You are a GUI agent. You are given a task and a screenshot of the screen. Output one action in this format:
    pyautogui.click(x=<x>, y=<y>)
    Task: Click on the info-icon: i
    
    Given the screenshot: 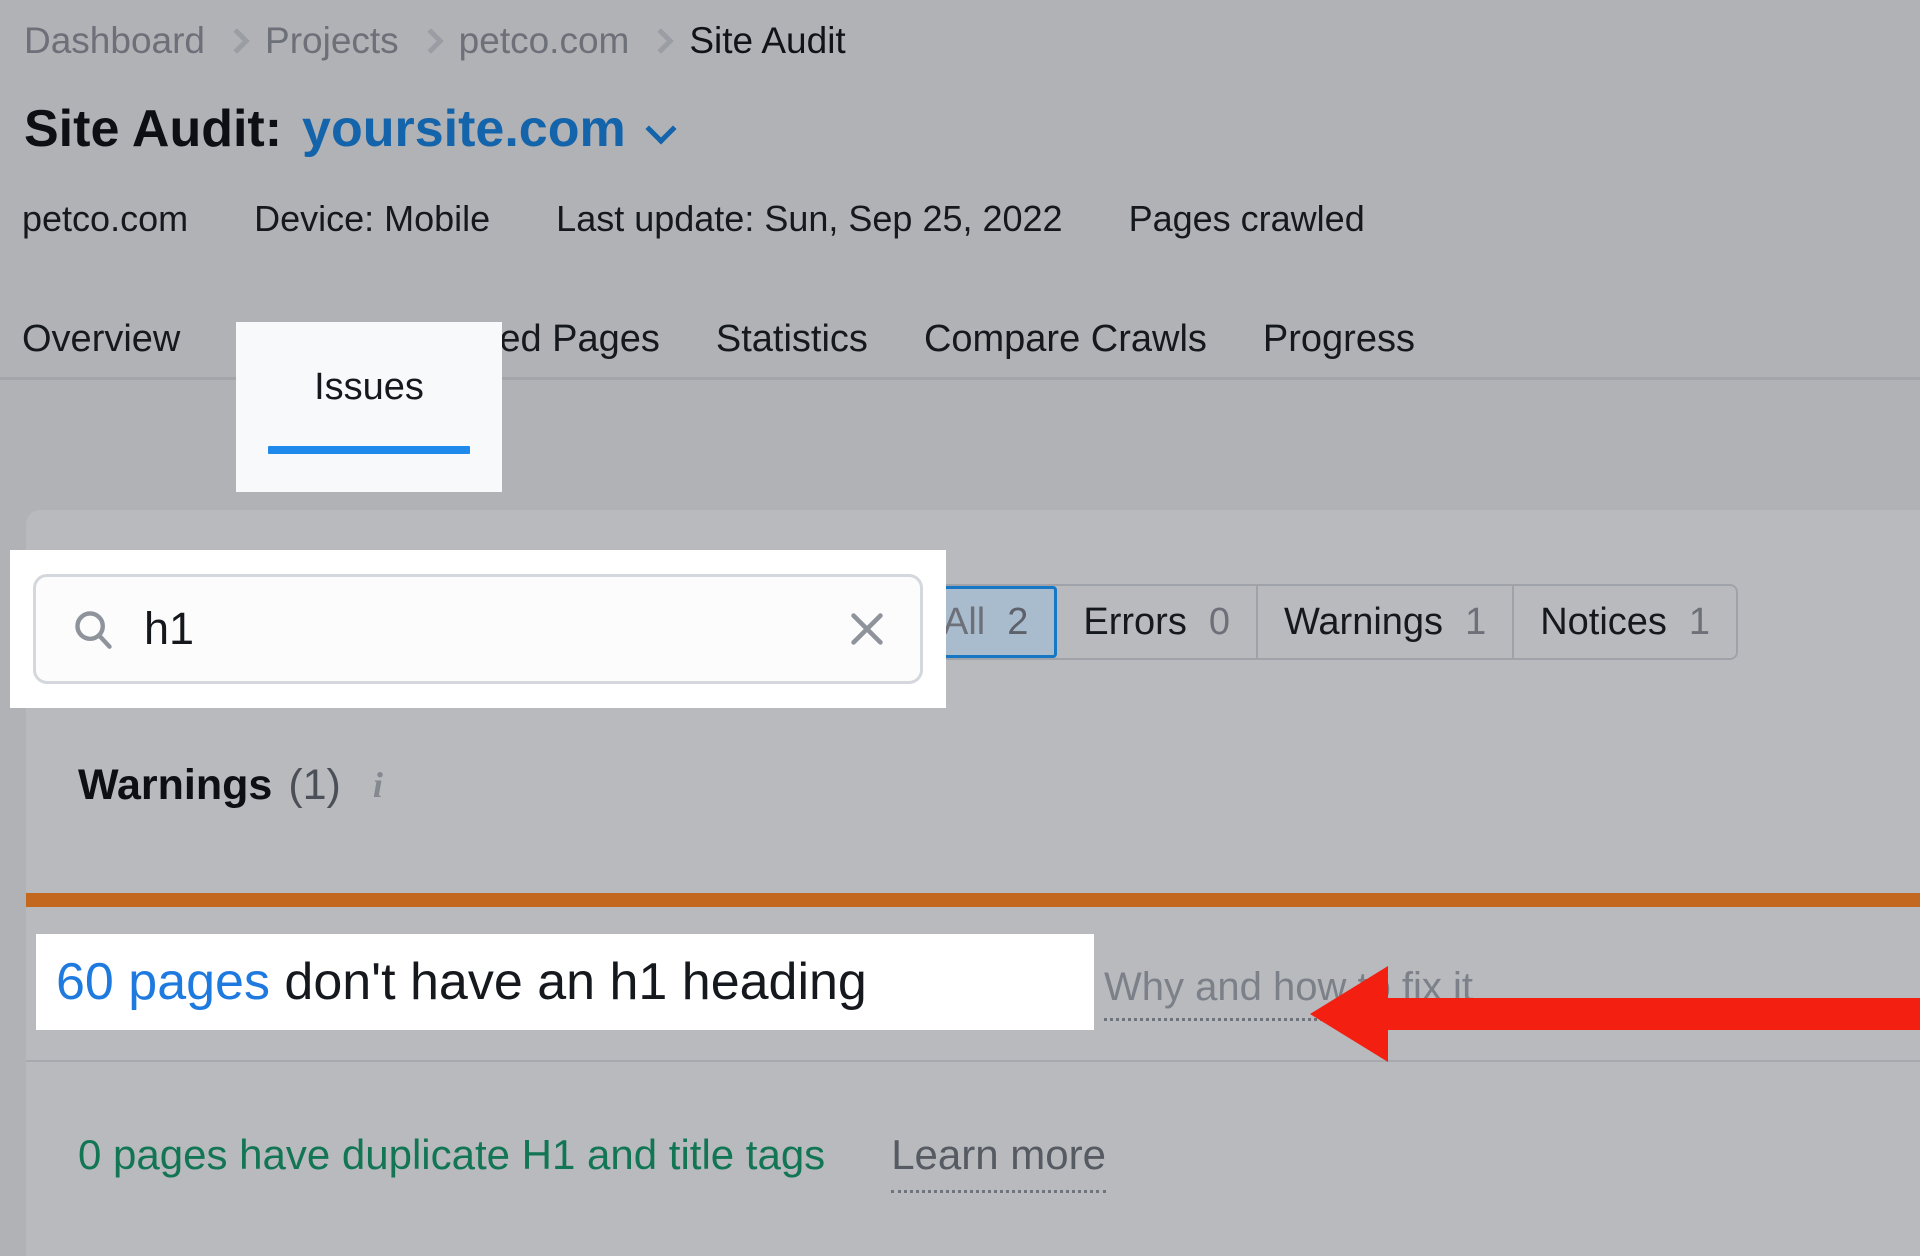 What is the action you would take?
    pyautogui.click(x=386, y=785)
    